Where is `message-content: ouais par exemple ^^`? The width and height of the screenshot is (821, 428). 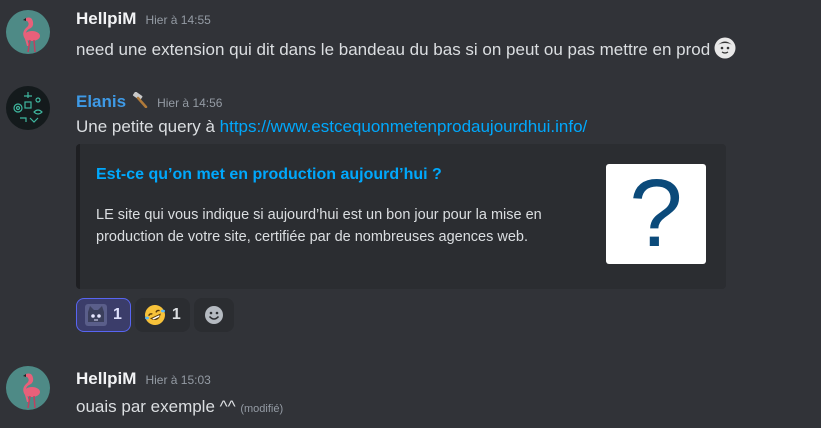 message-content: ouais par exemple ^^ is located at coordinates (156, 406).